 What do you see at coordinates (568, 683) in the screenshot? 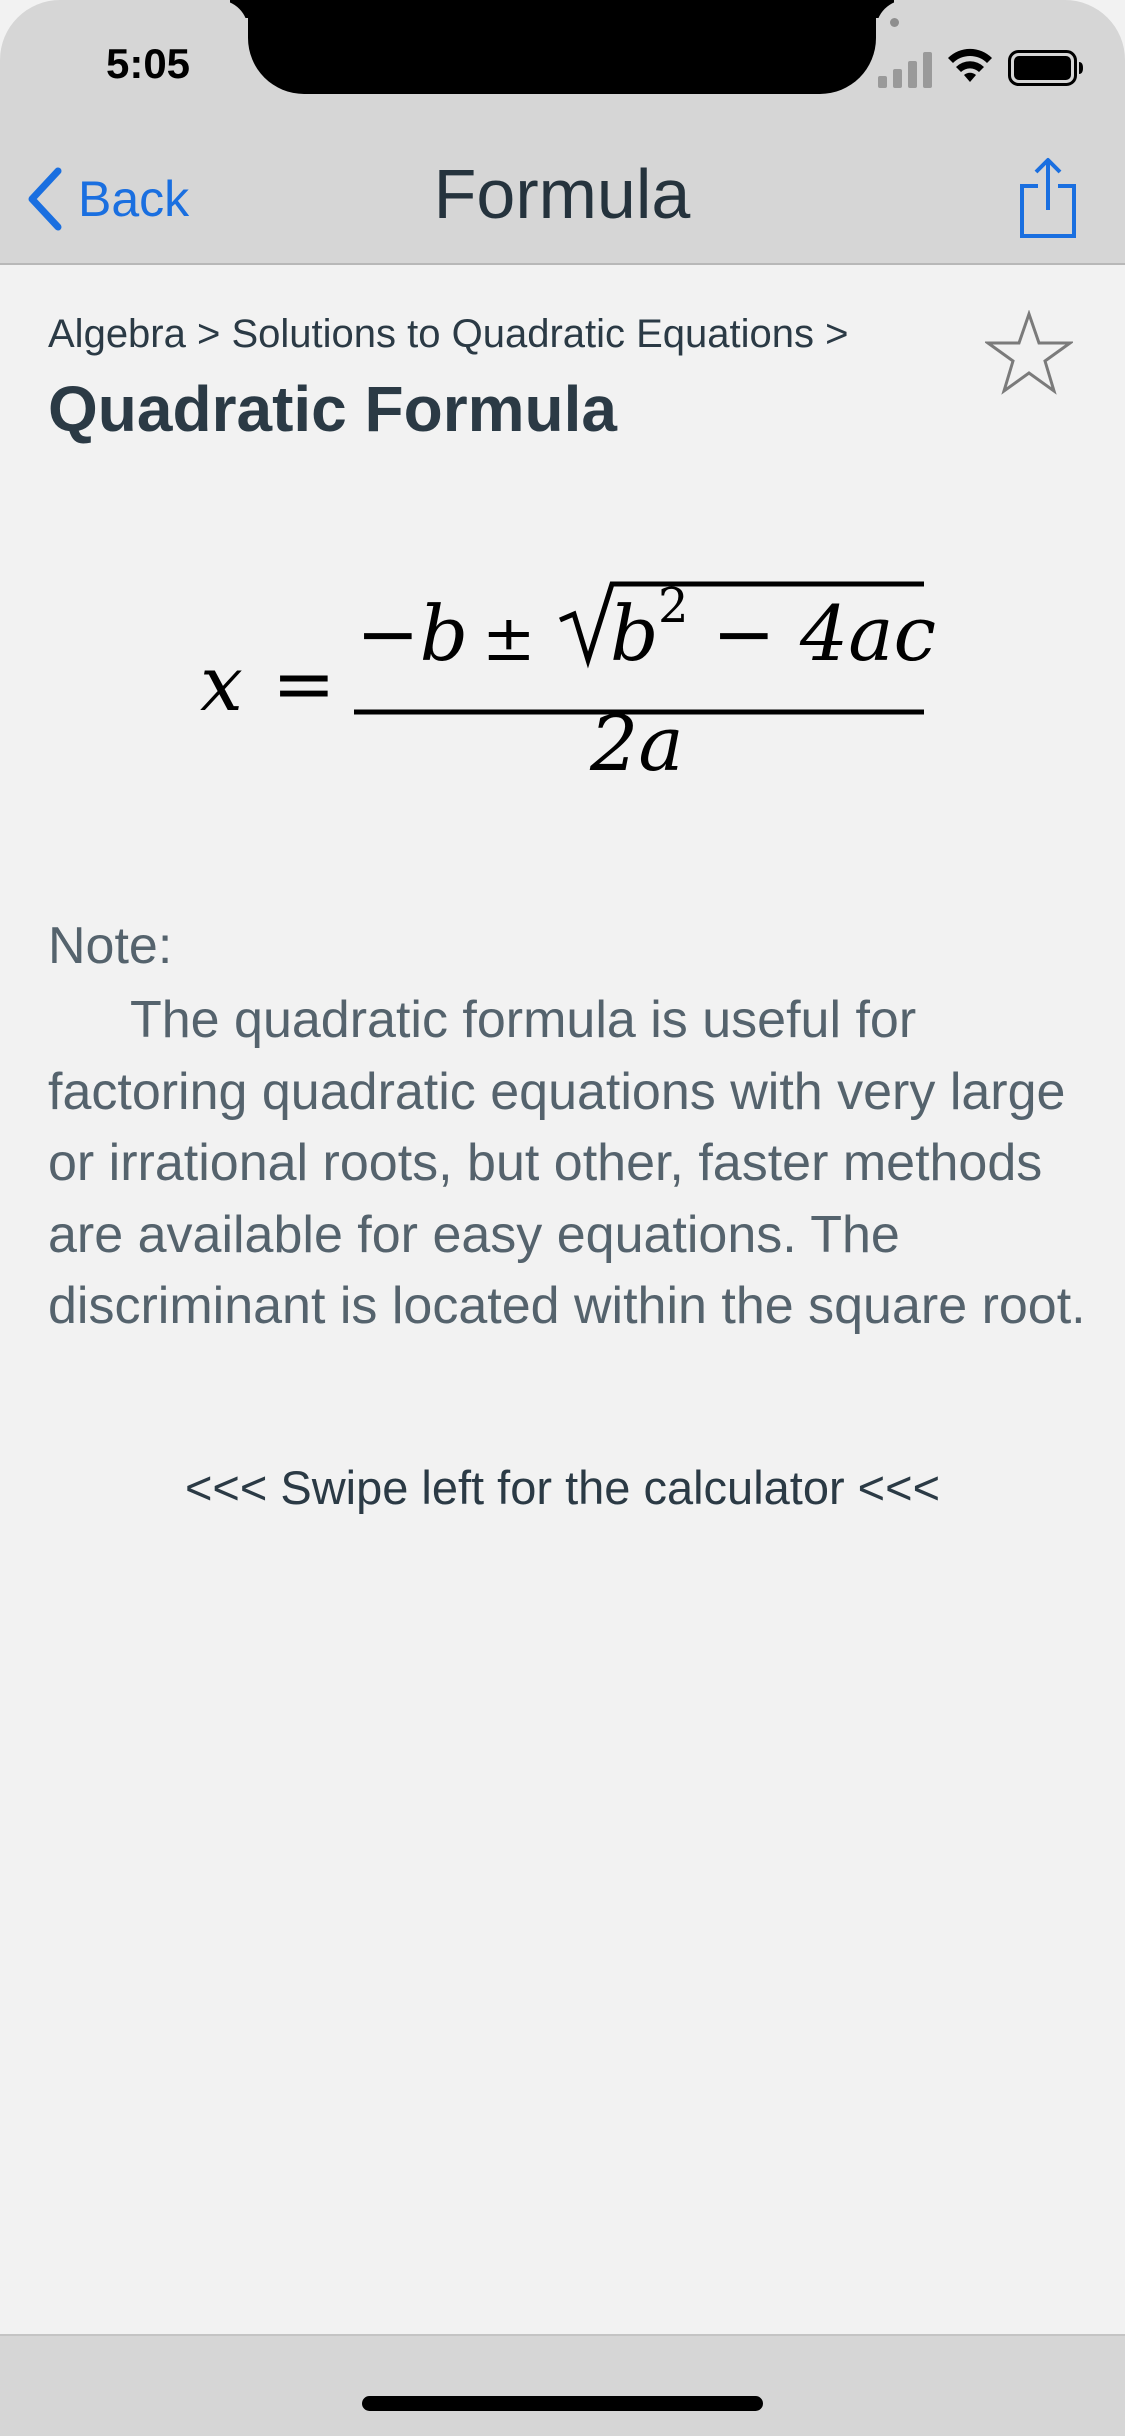
I see `quadratic-formula: x = −b ± b 2 − 4ac 2a` at bounding box center [568, 683].